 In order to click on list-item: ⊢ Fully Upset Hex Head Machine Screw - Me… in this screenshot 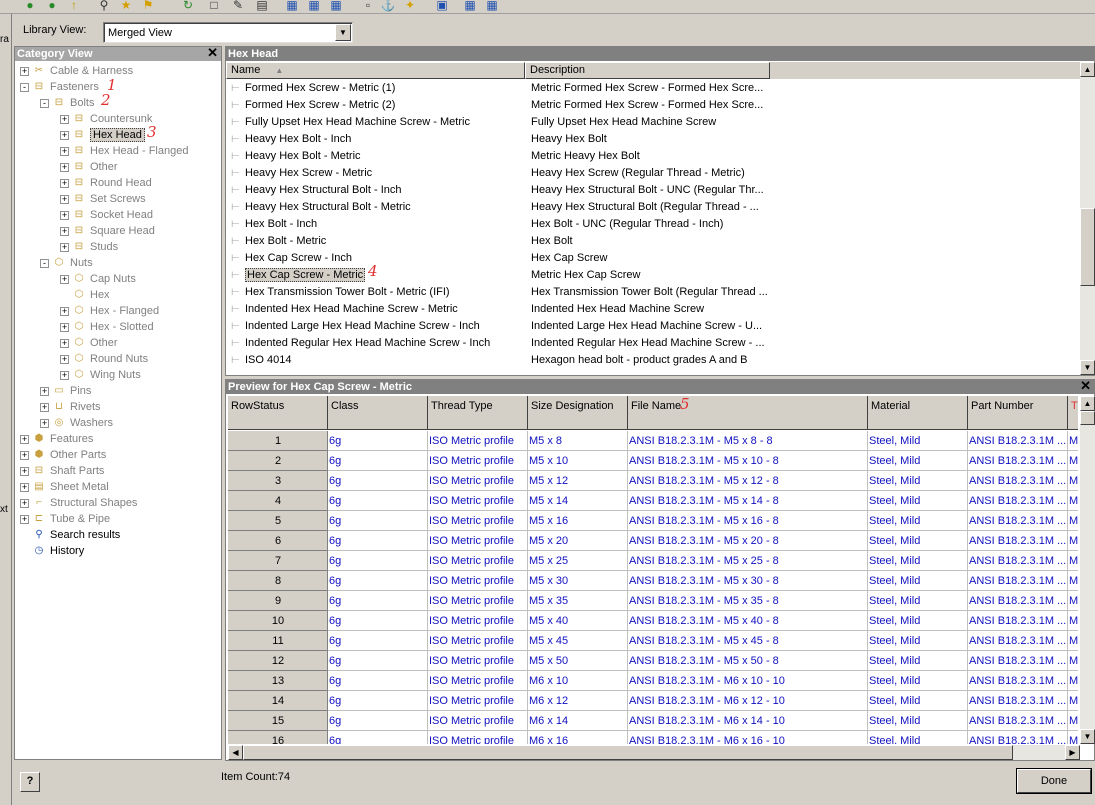, I will do `click(654, 122)`.